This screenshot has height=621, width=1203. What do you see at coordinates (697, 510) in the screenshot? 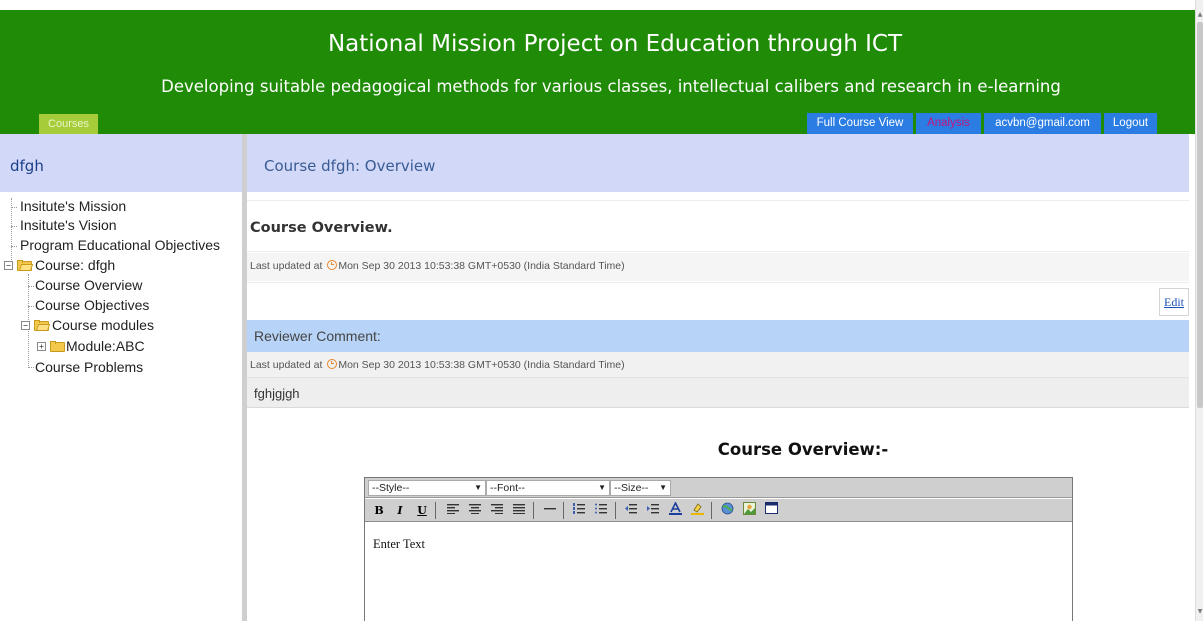
I see `highlight-color-icon` at bounding box center [697, 510].